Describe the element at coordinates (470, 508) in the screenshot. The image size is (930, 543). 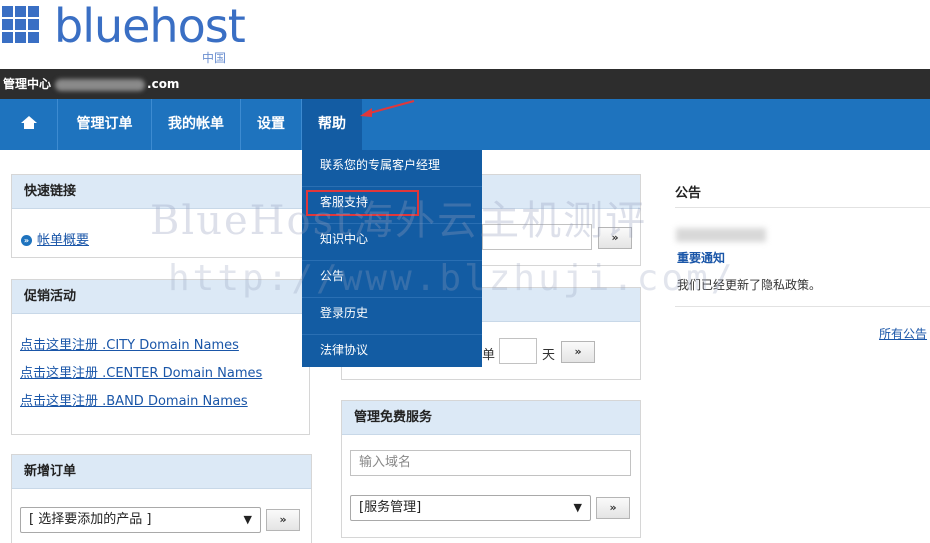
I see `service-select: [服务管理] ▼` at that location.